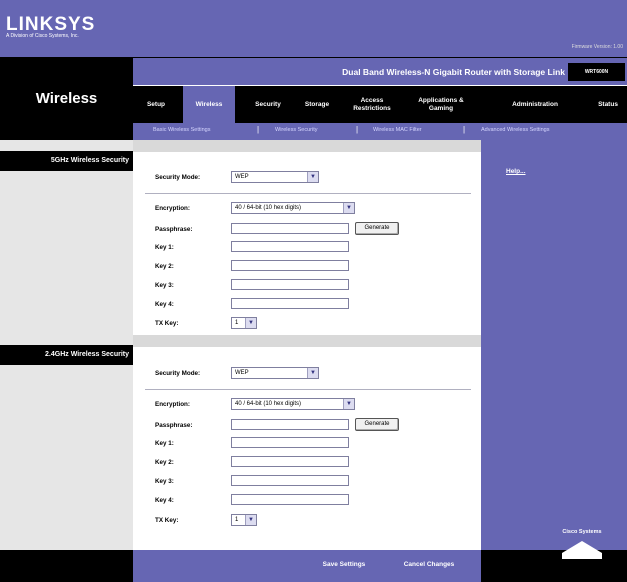  Describe the element at coordinates (290, 442) in the screenshot. I see `key1-input-24ghz` at that location.